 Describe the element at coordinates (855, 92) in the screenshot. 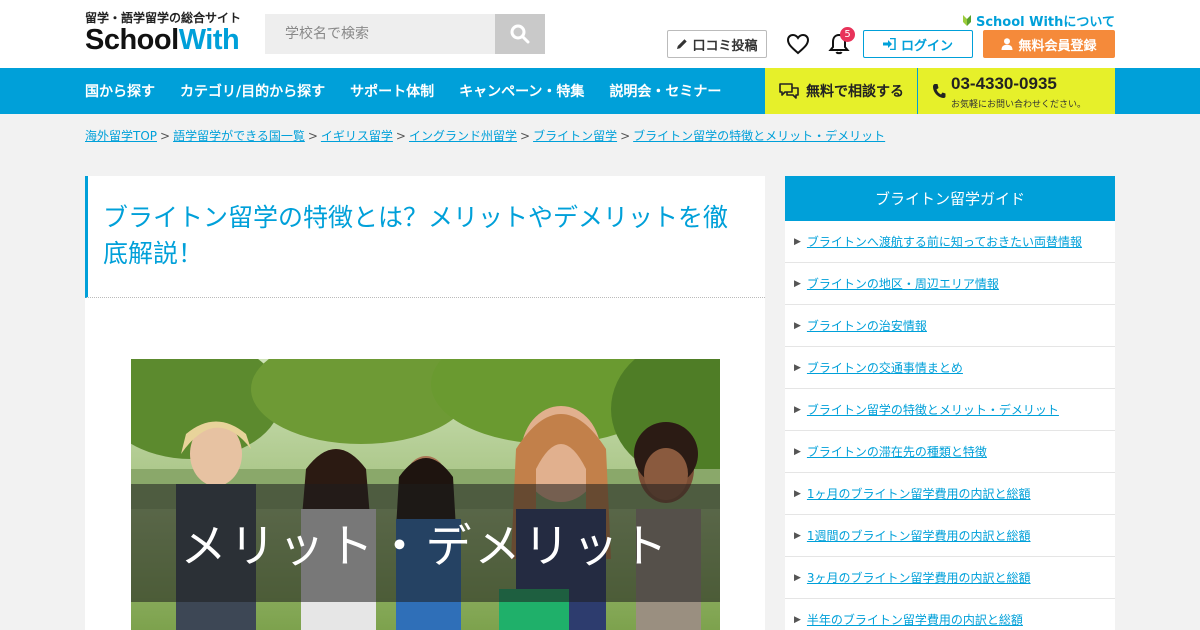

I see `consult-button-label: 無料で相談する` at that location.